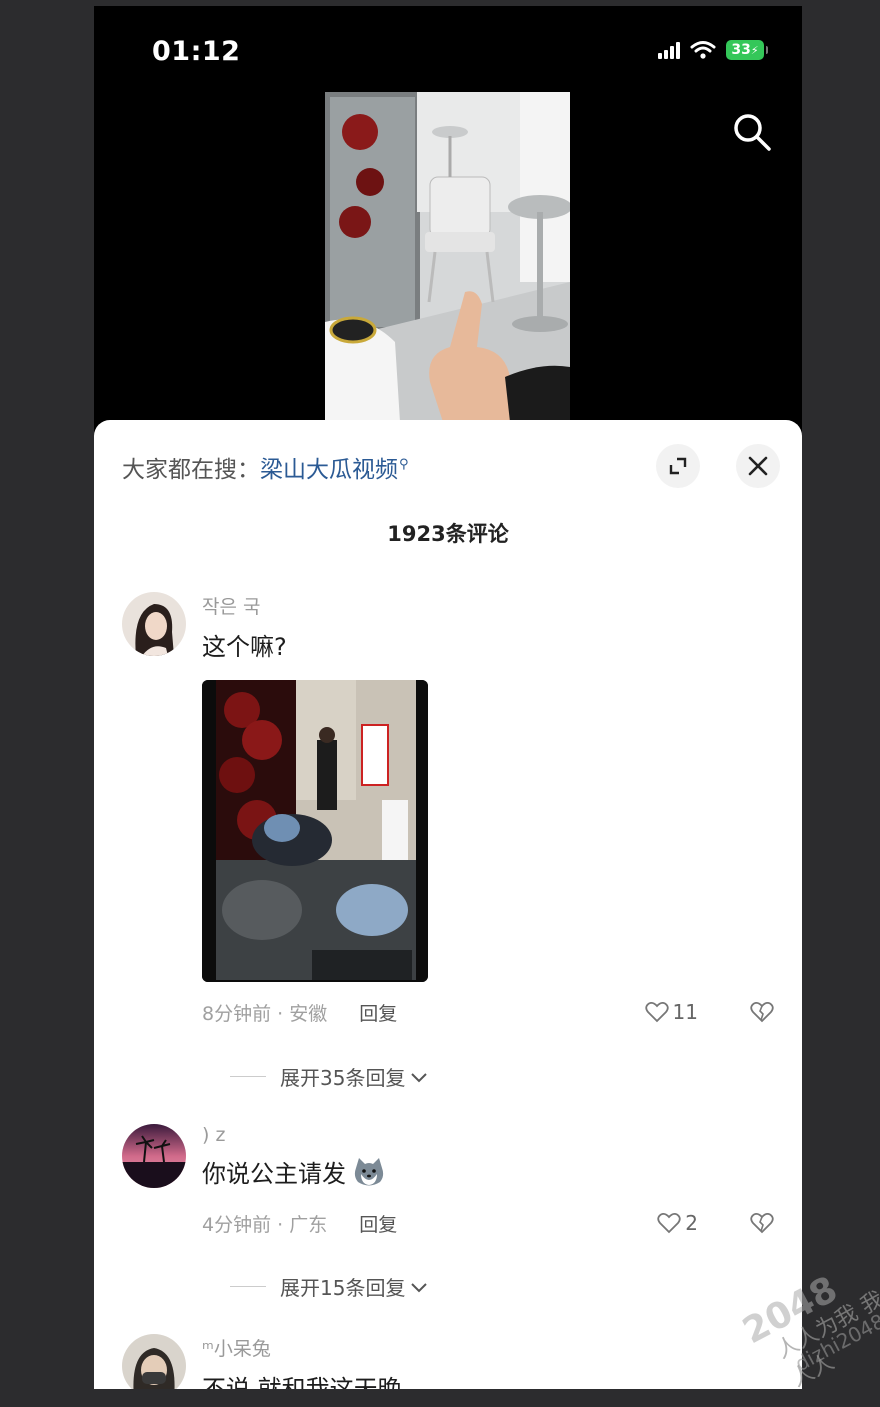  I want to click on comment-count-title: 1923条评论, so click(448, 534).